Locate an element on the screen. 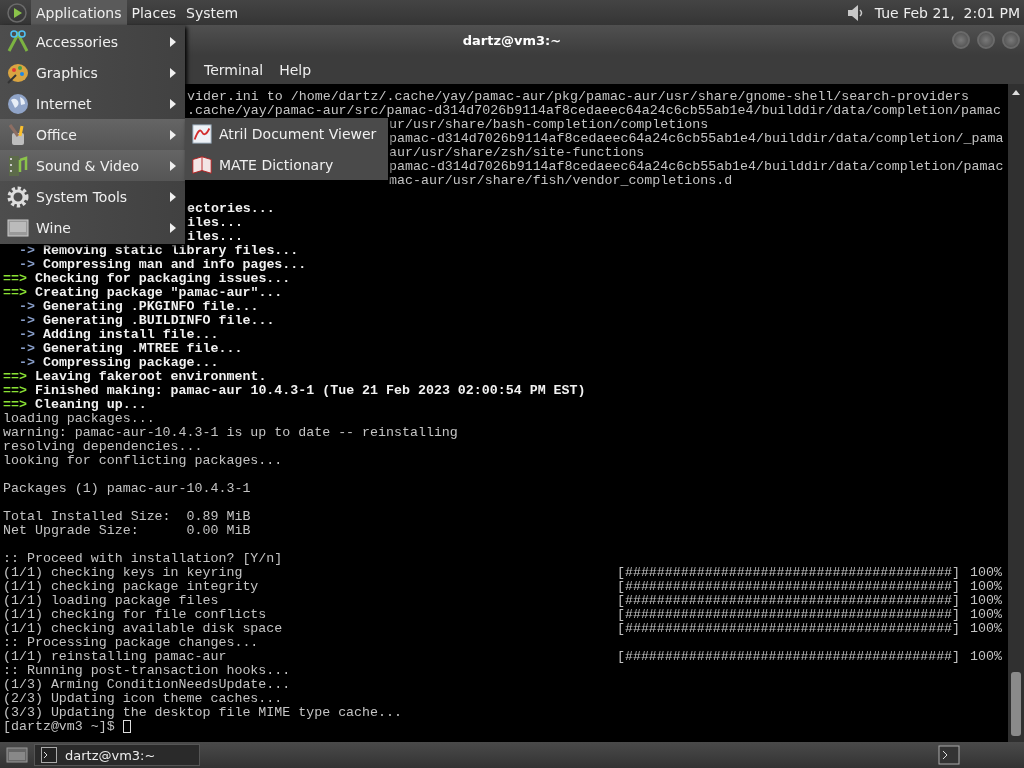 This screenshot has width=1024, height=768. menu-item: Wine is located at coordinates (92, 227).